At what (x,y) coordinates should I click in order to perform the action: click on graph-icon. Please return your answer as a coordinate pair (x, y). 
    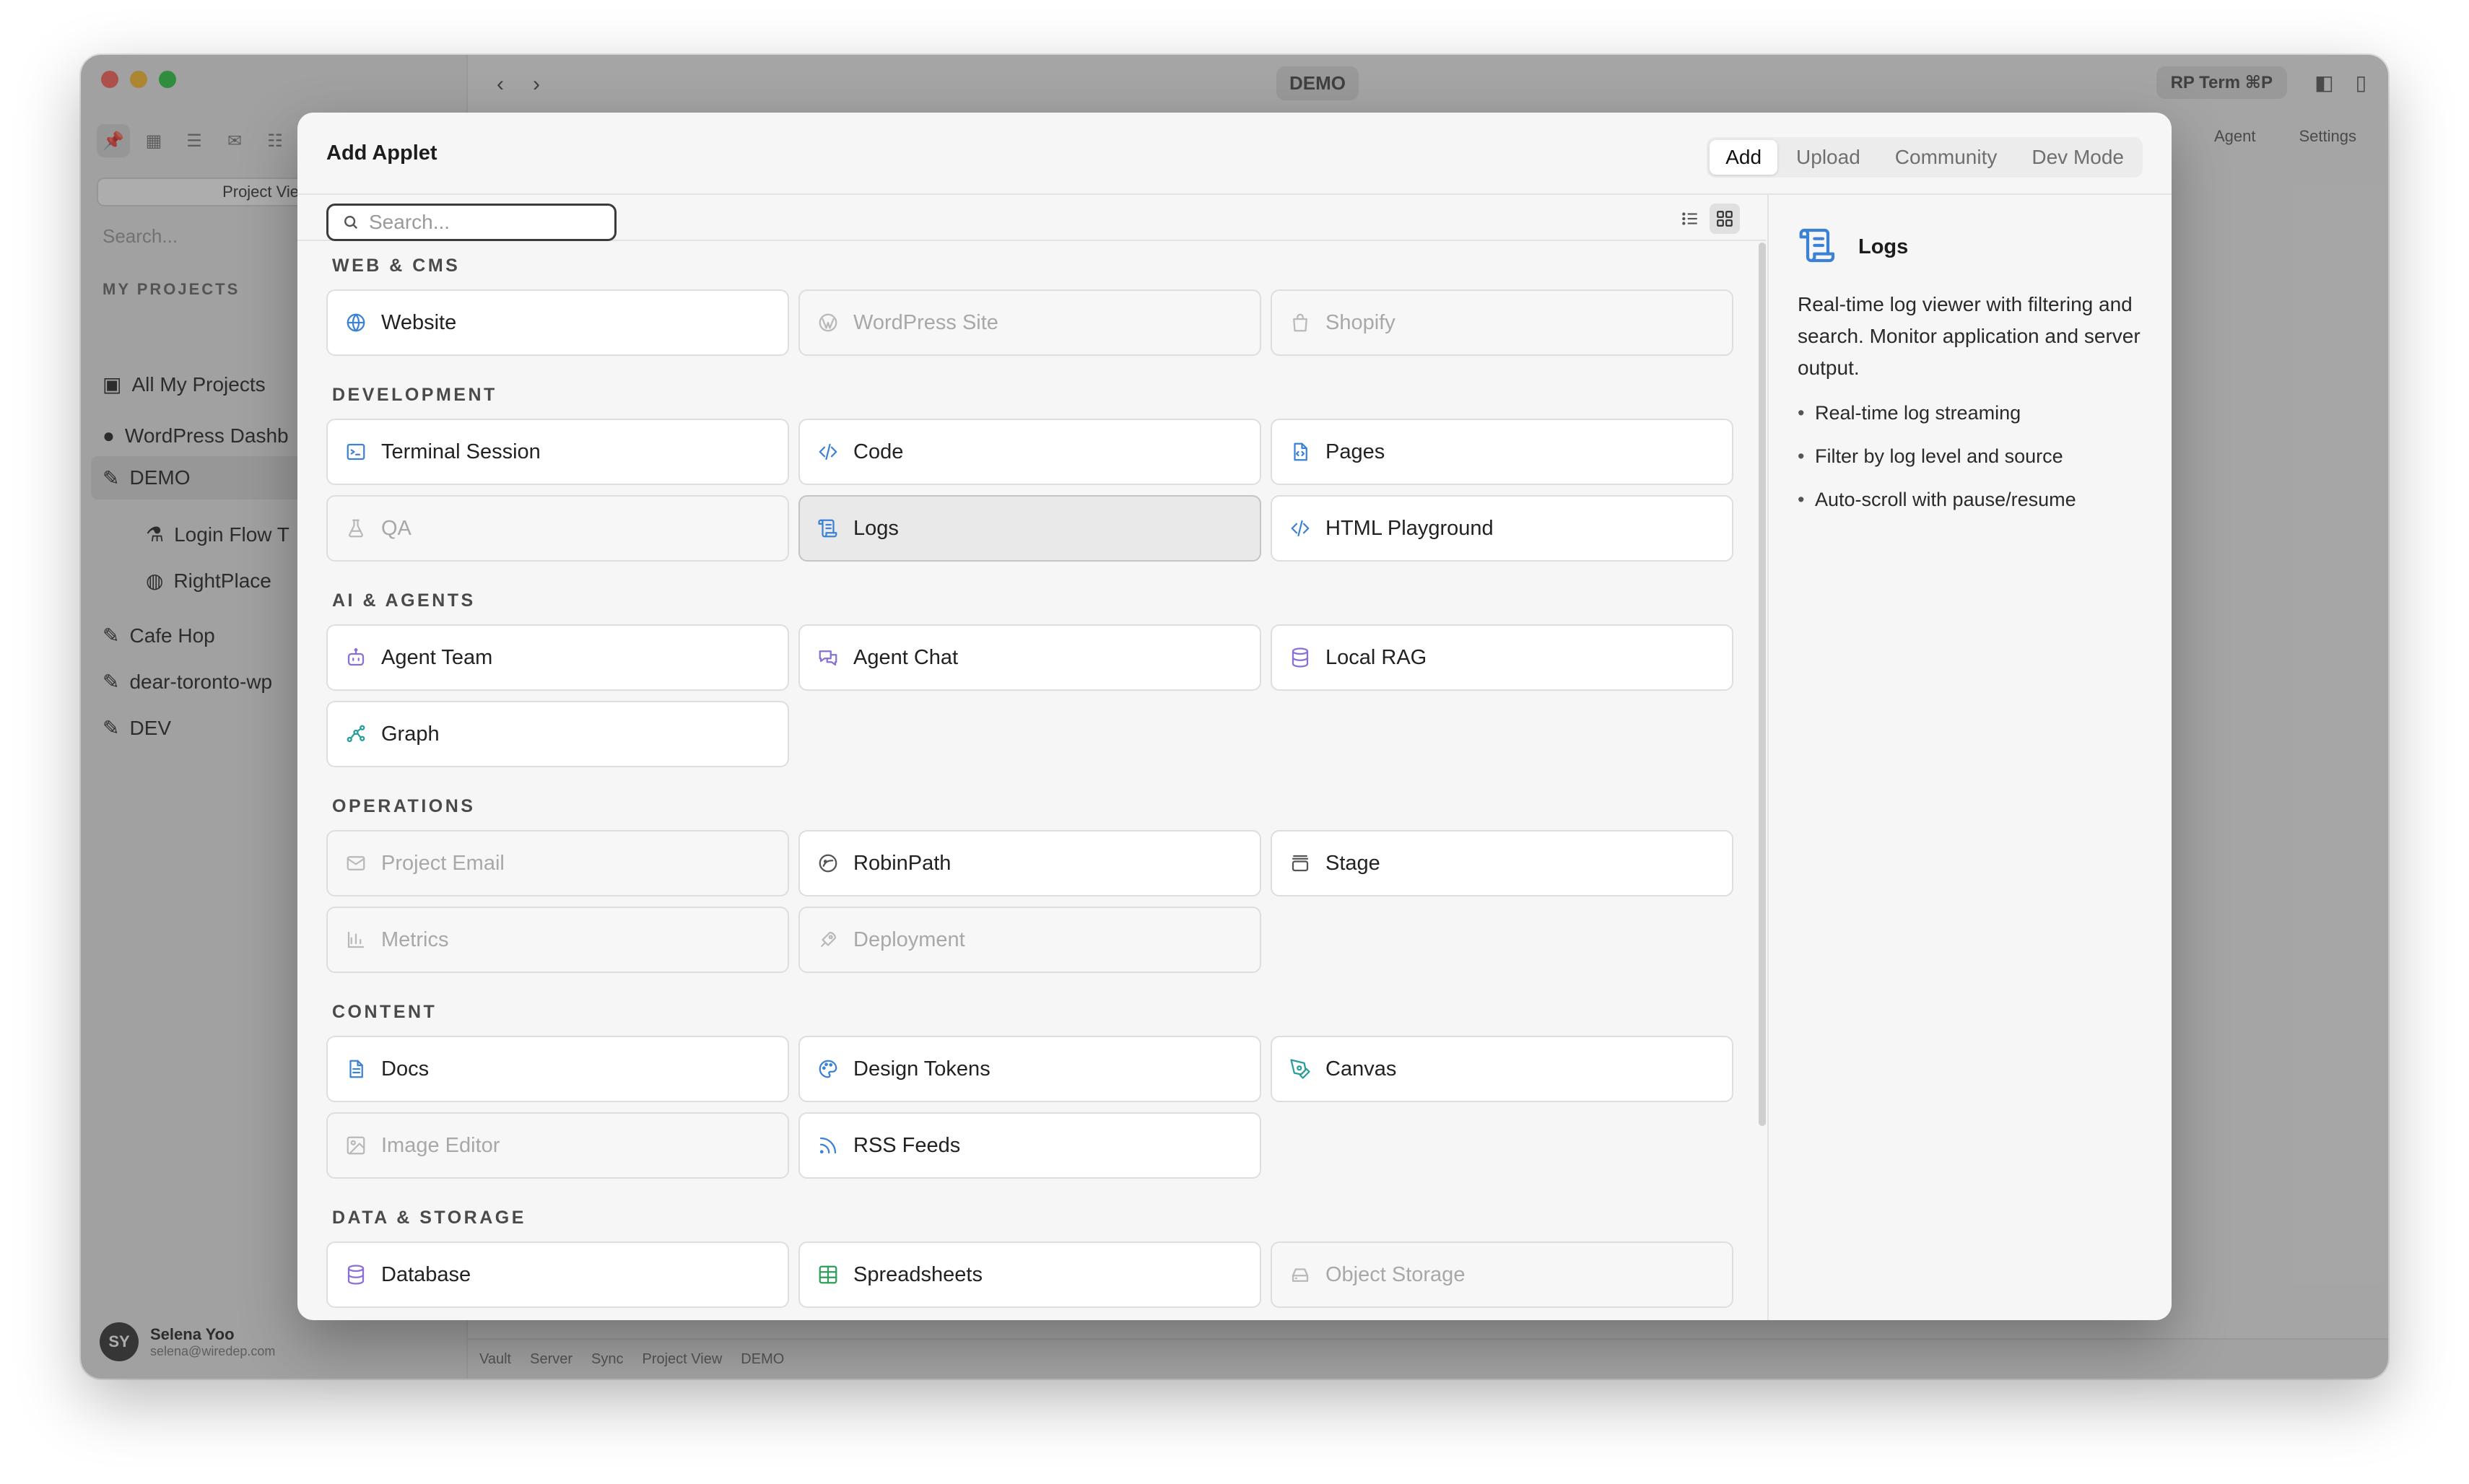
    Looking at the image, I should click on (356, 734).